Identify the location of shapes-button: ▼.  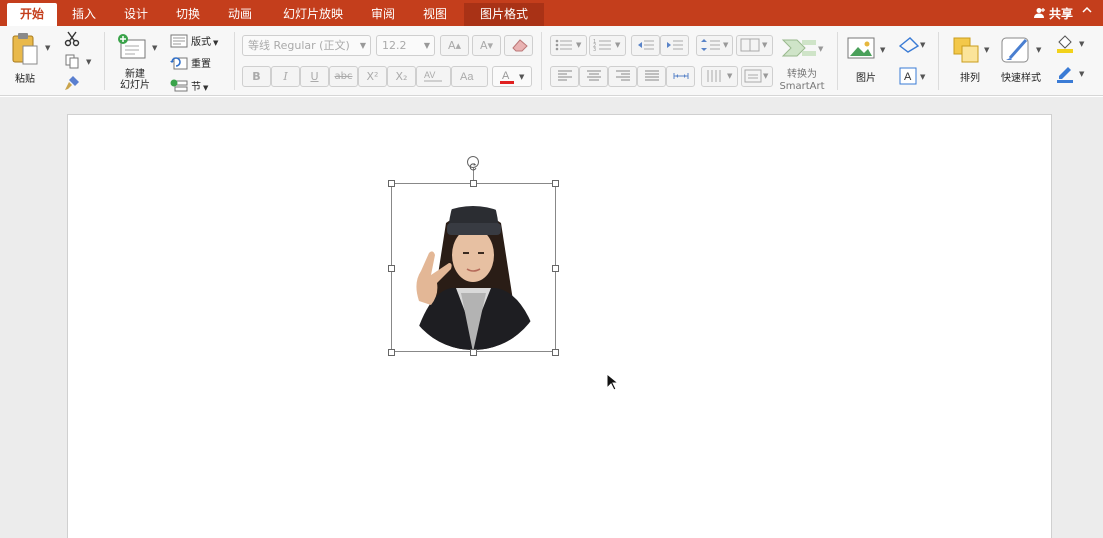
(913, 47).